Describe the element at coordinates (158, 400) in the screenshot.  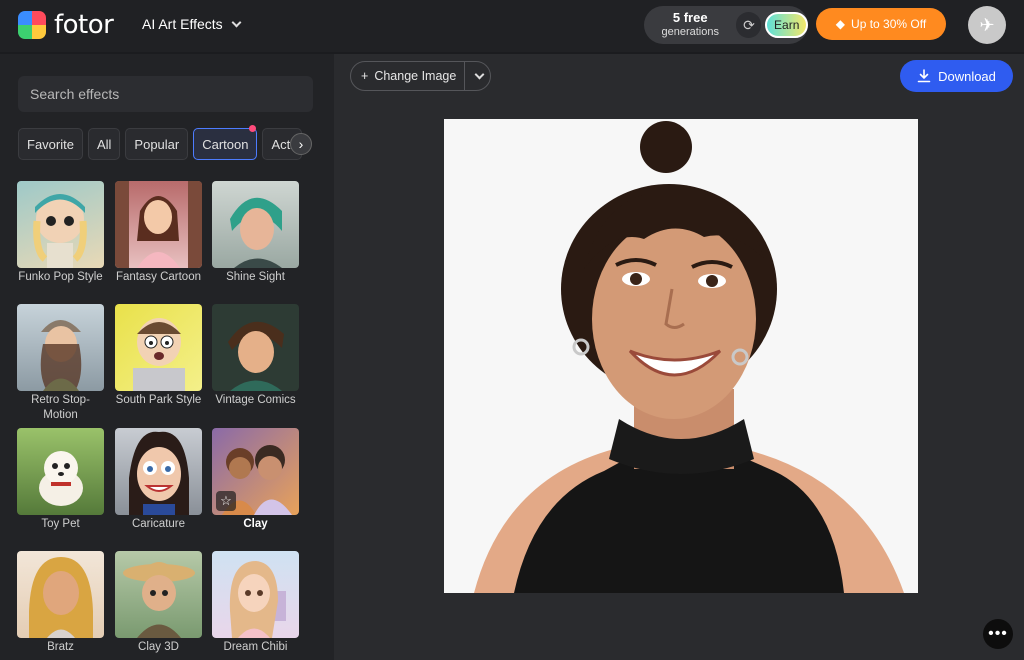
I see `effect-label: South Park Style` at that location.